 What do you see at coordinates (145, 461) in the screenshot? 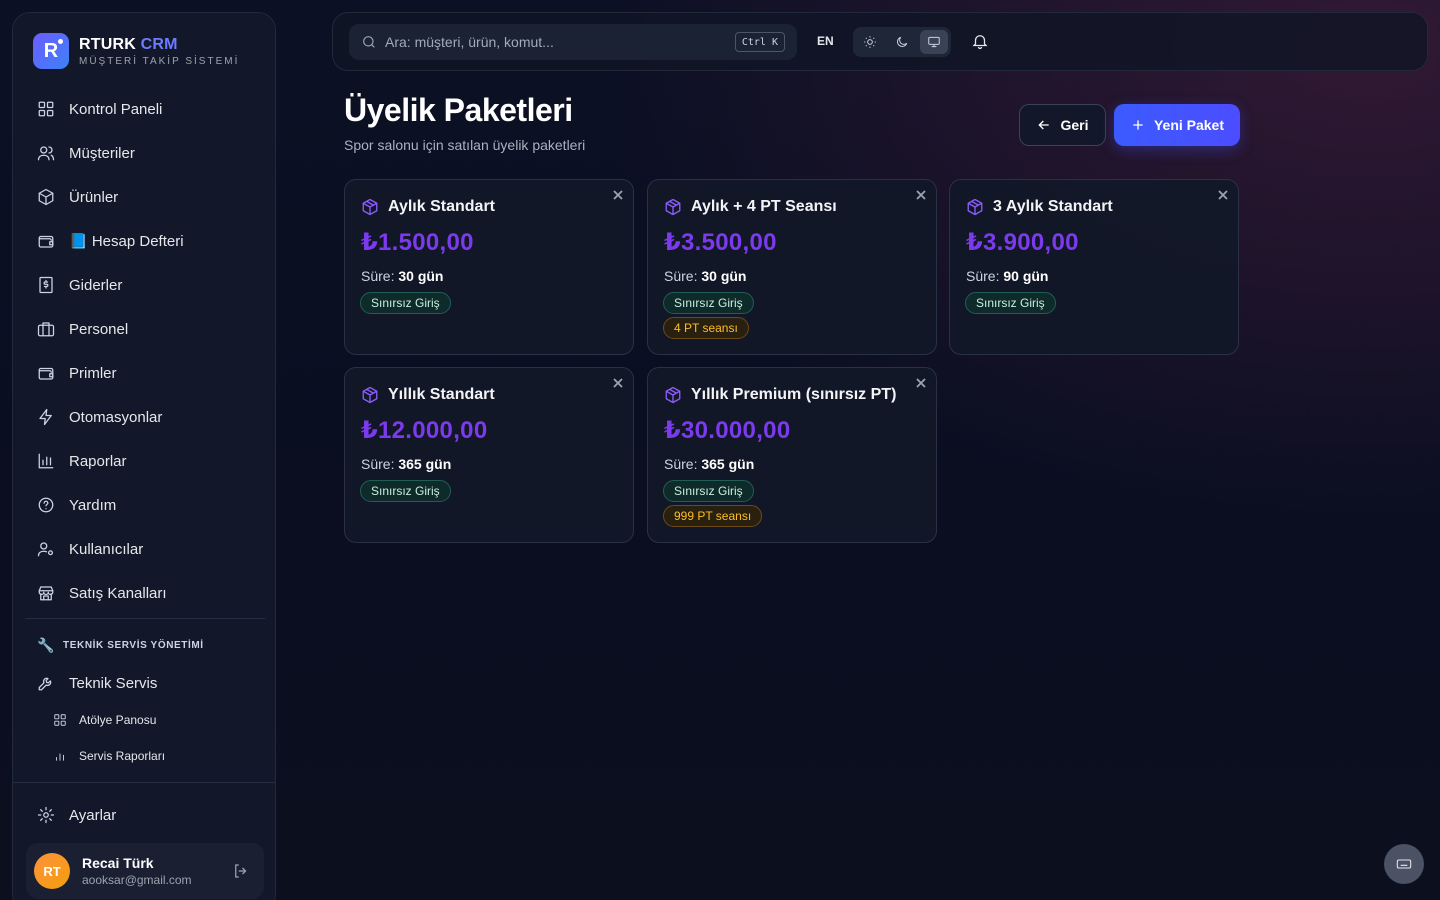
I see `sidebar-item-reports: Raporlar` at bounding box center [145, 461].